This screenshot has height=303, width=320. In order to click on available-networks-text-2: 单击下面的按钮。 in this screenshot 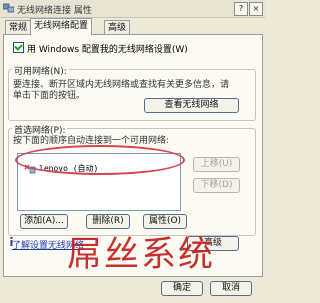, I will do `click(49, 96)`.